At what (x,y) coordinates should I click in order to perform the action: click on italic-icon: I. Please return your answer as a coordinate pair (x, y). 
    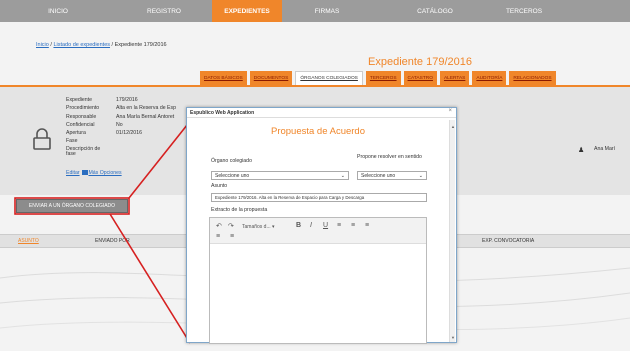
    Looking at the image, I should click on (311, 225).